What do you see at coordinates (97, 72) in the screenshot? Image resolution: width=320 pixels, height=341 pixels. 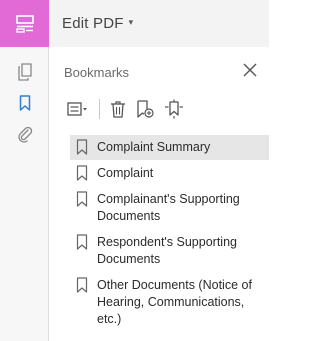 I see `panel-title: Bookmarks` at bounding box center [97, 72].